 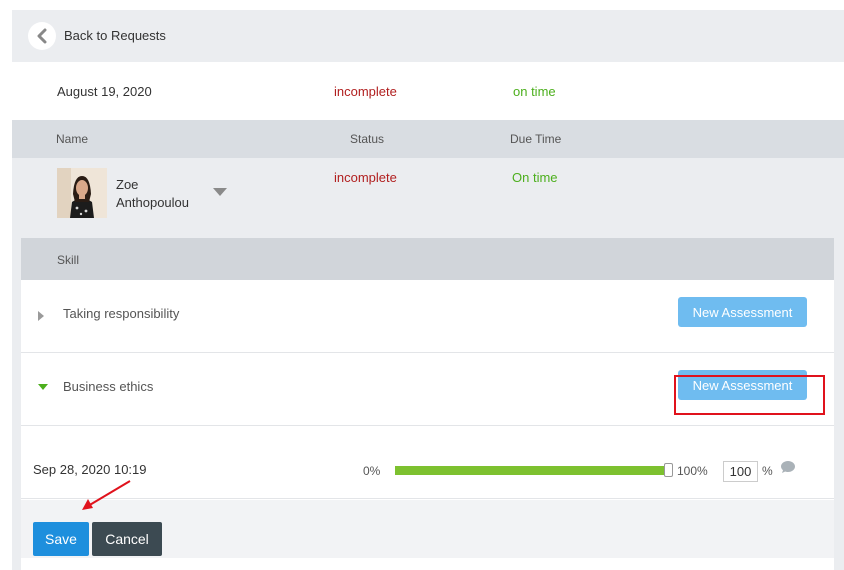 I want to click on cancel-button: Cancel, so click(x=127, y=539).